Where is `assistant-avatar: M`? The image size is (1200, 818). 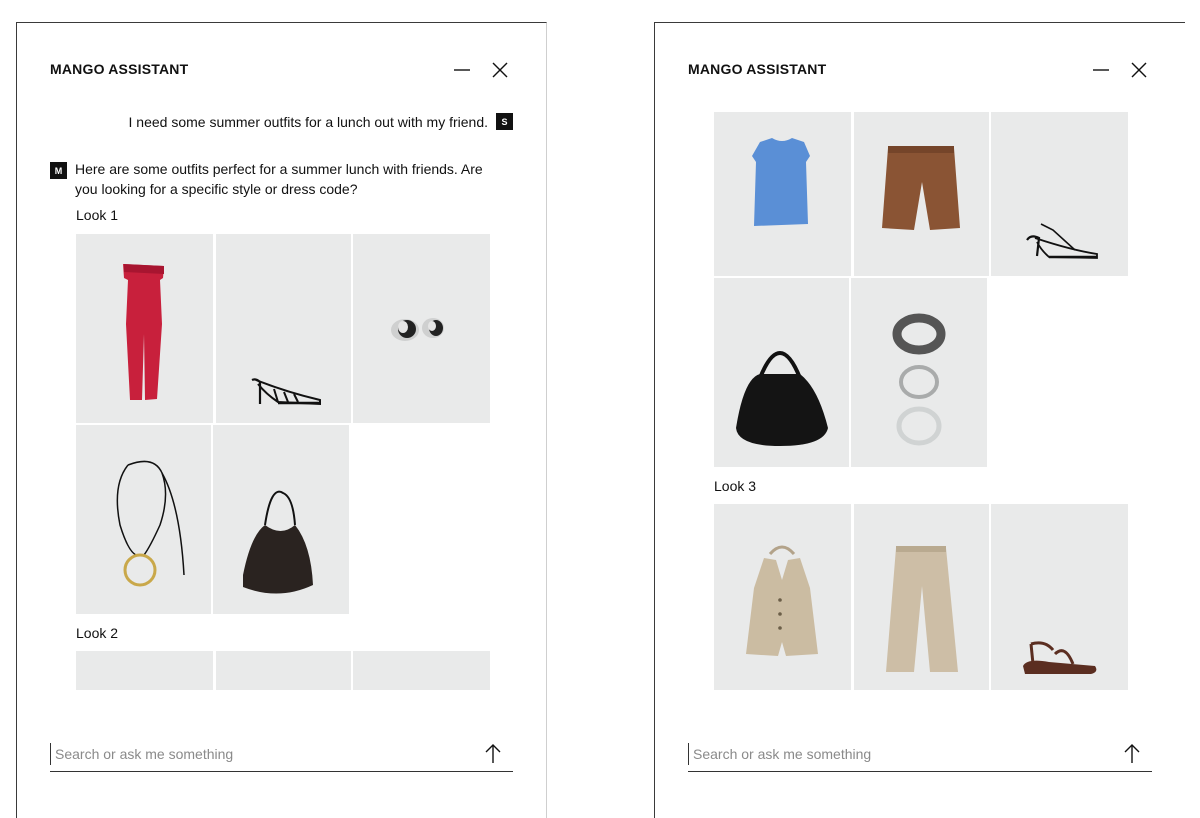
assistant-avatar: M is located at coordinates (58, 170).